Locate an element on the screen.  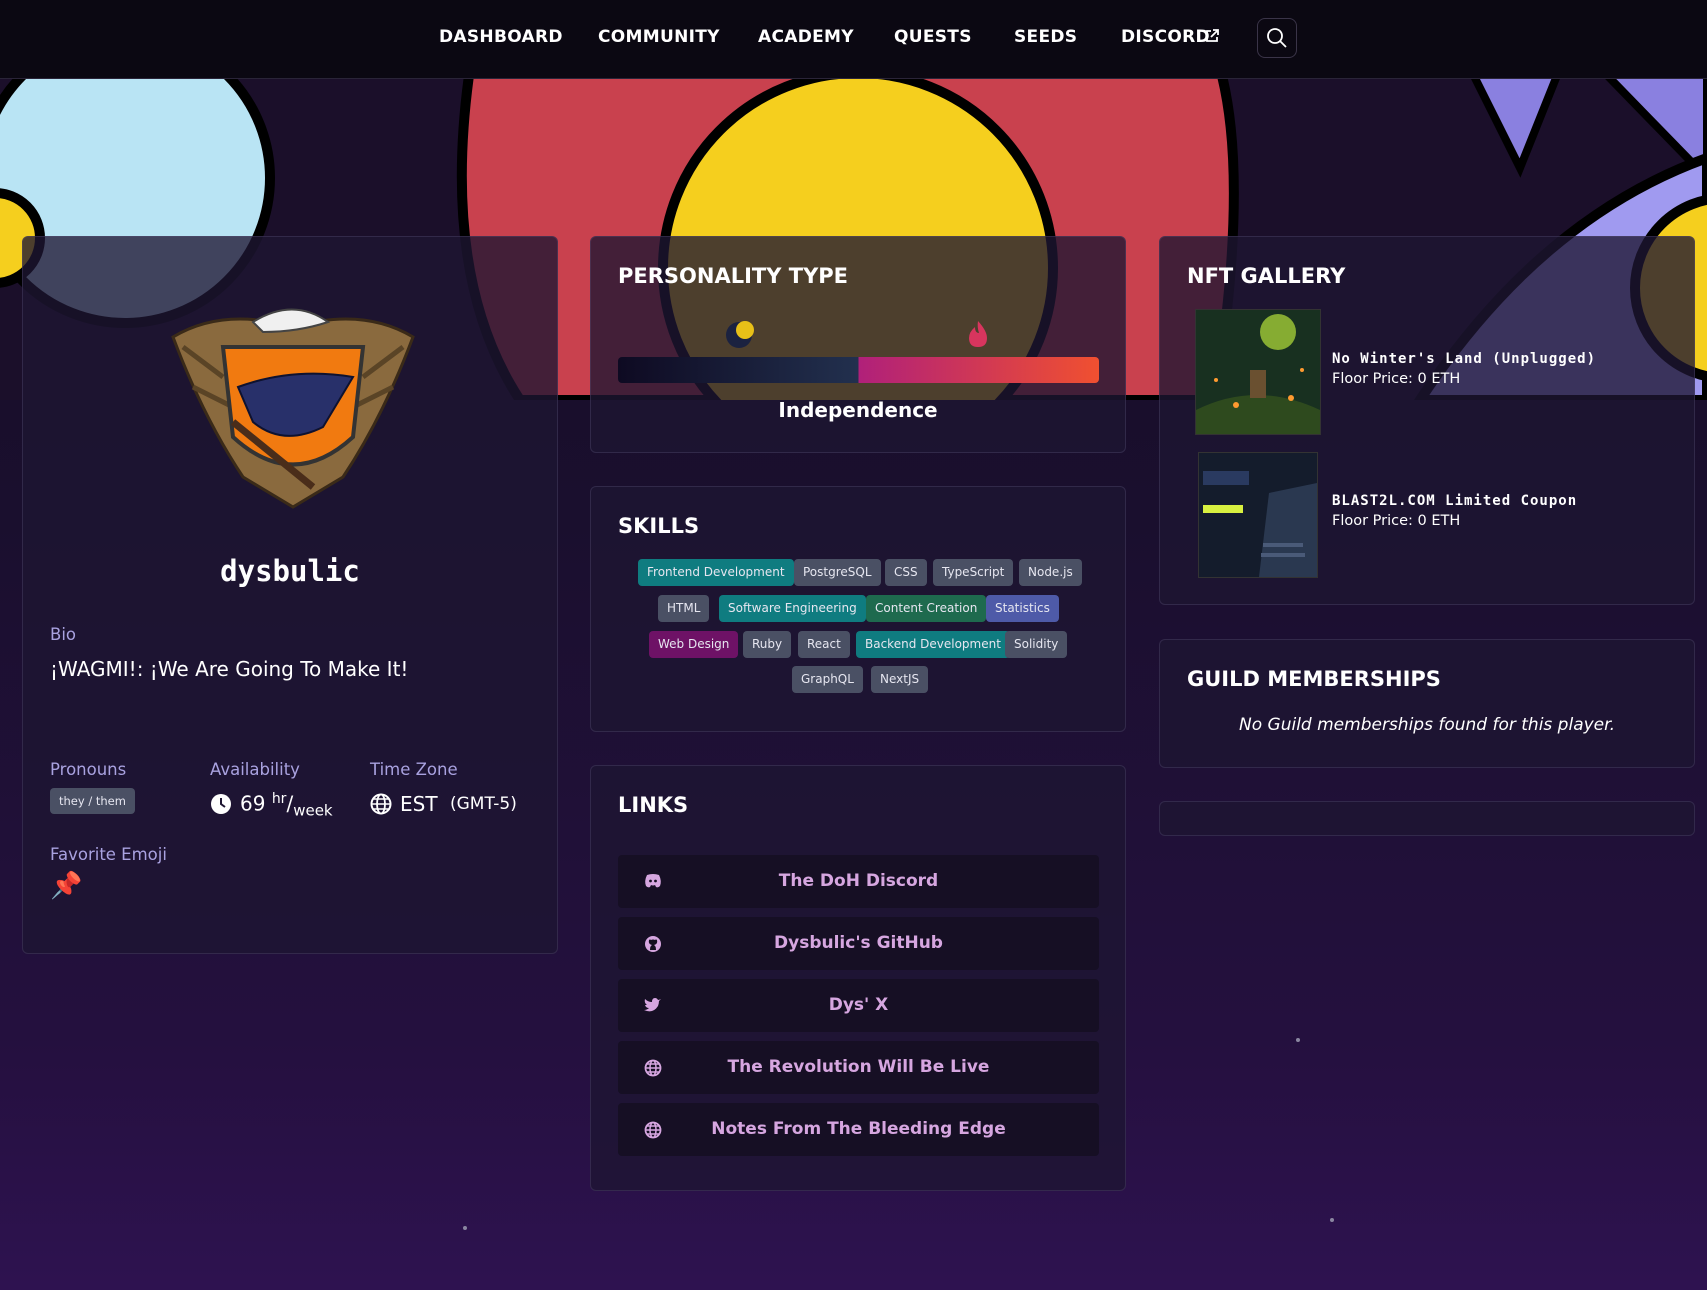
link-github: Dysbulic's GitHub is located at coordinates (858, 943).